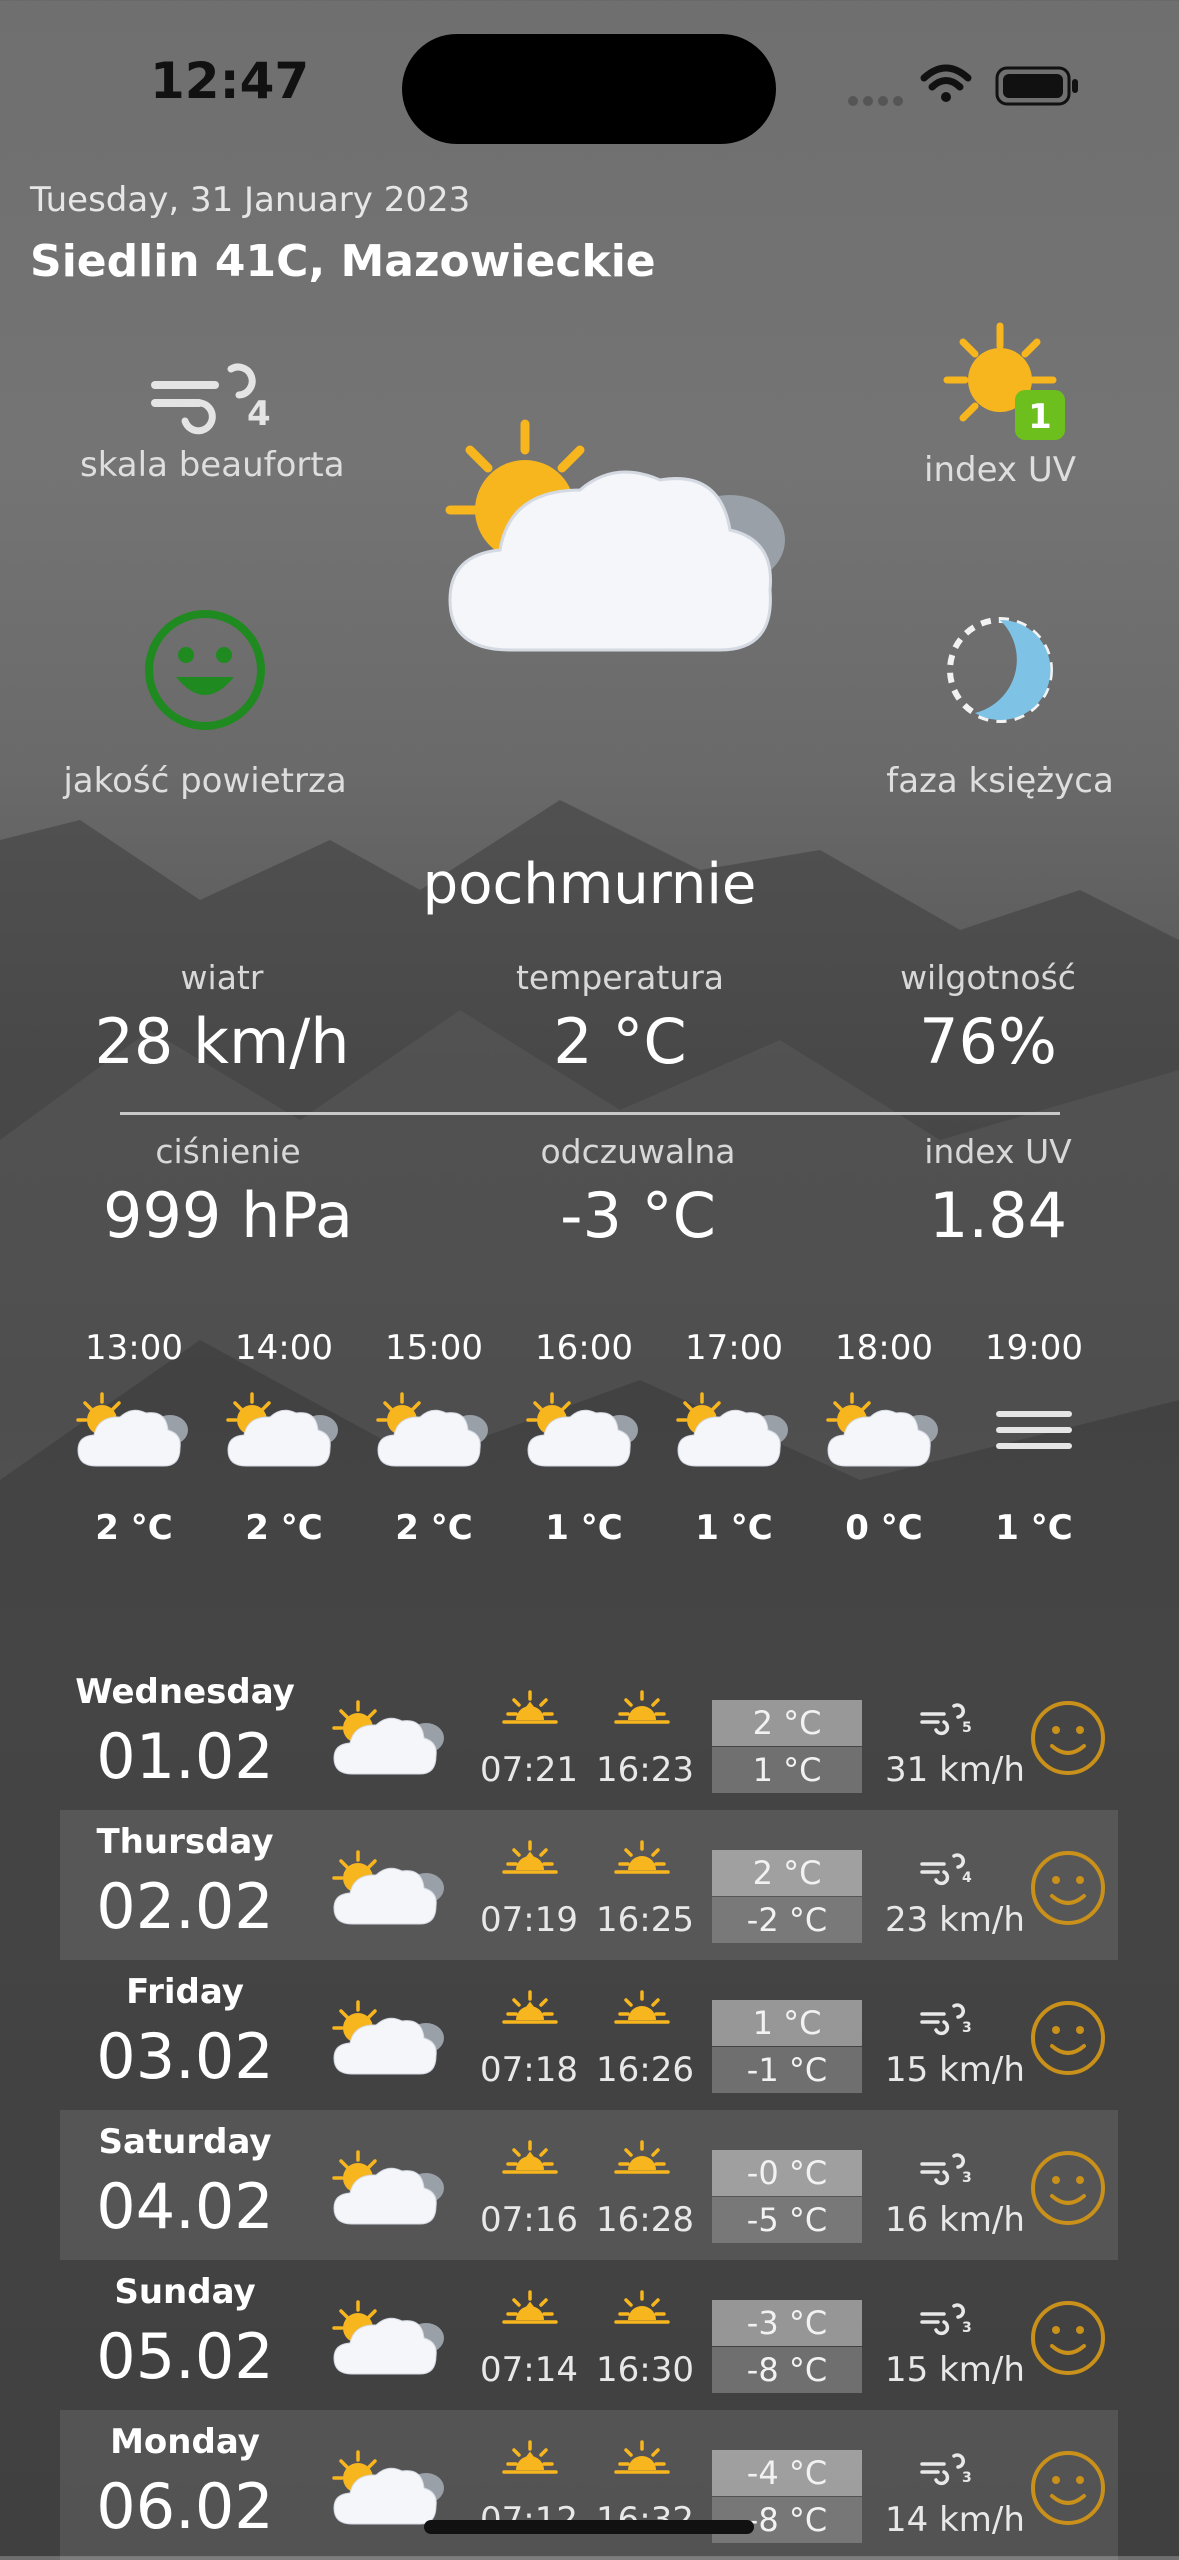  What do you see at coordinates (620, 977) in the screenshot?
I see `temperature-label: temperatura` at bounding box center [620, 977].